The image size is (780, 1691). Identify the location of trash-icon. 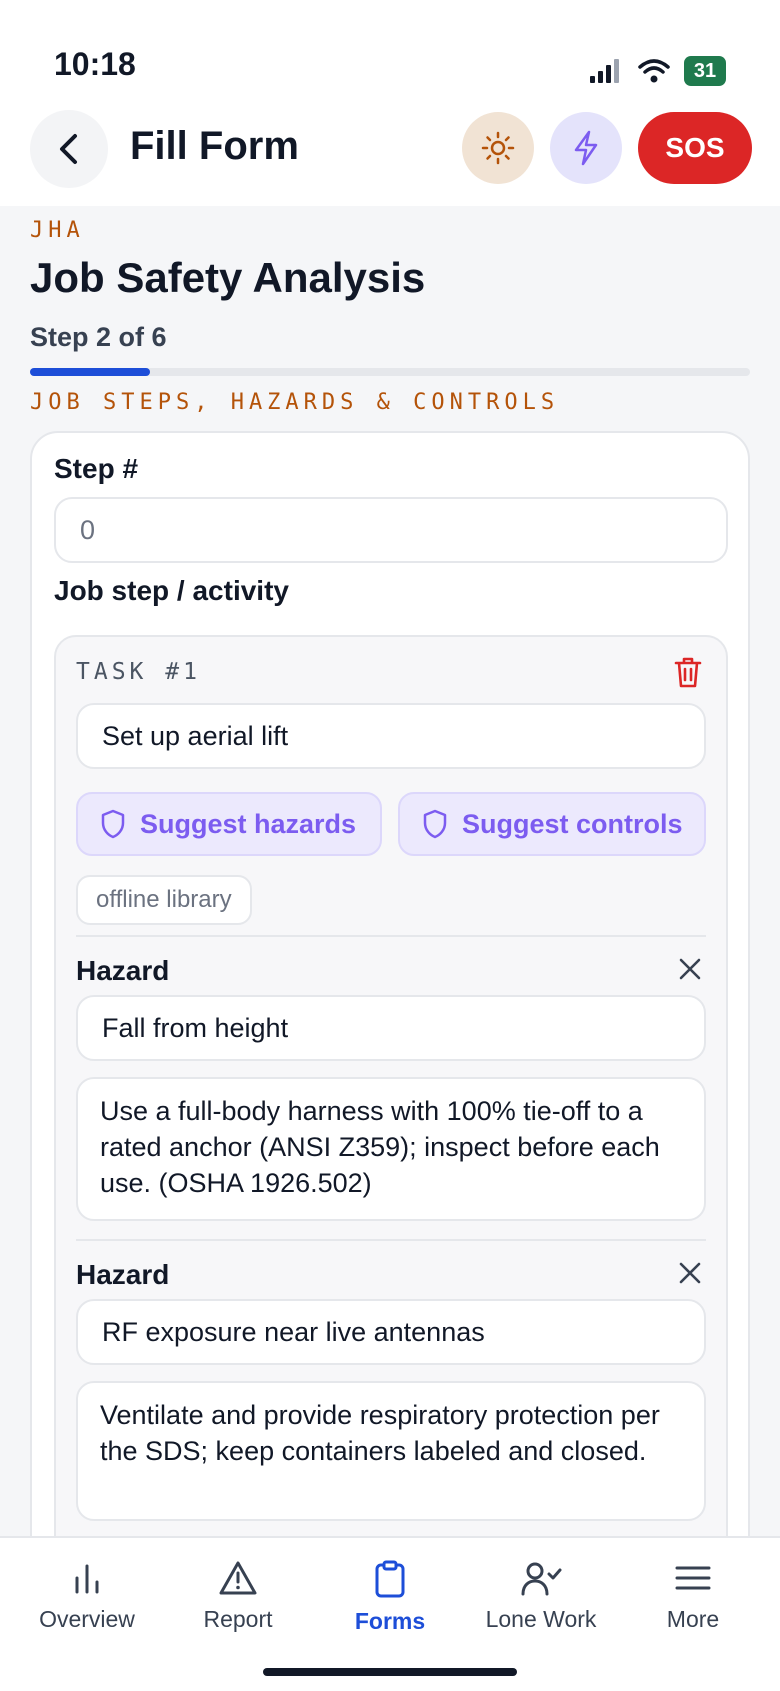
(688, 672).